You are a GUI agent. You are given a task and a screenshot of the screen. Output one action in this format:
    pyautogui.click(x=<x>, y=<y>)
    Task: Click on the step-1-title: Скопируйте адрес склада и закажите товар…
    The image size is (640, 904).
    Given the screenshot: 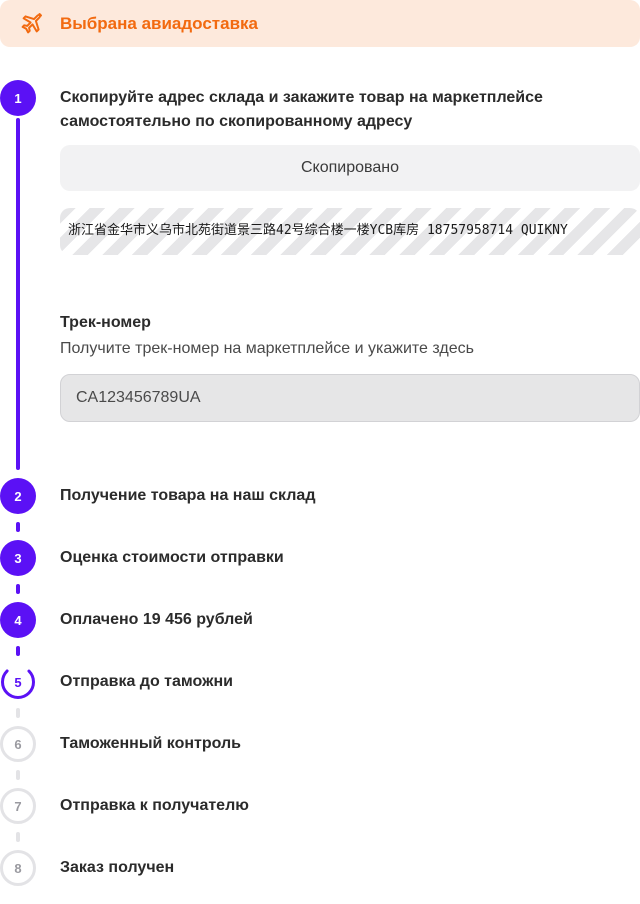 What is the action you would take?
    pyautogui.click(x=301, y=110)
    